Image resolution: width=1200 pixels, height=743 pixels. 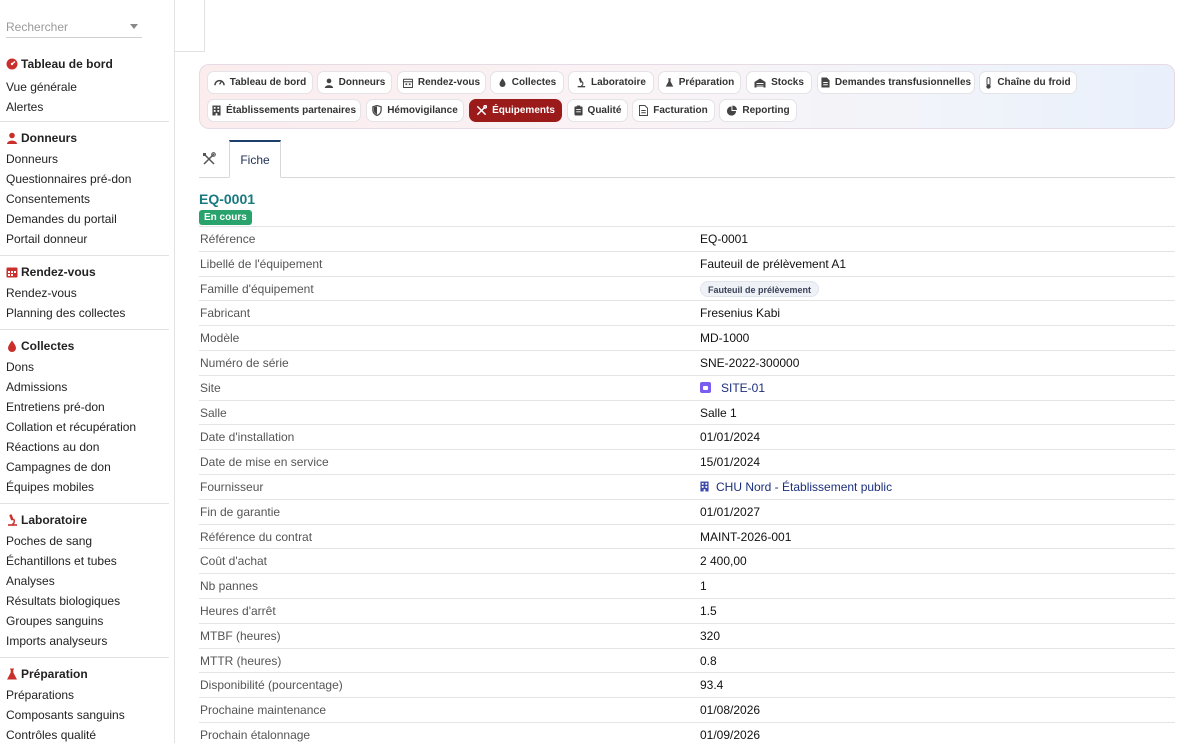 I want to click on sidebar-item: Analyses, so click(x=84, y=581).